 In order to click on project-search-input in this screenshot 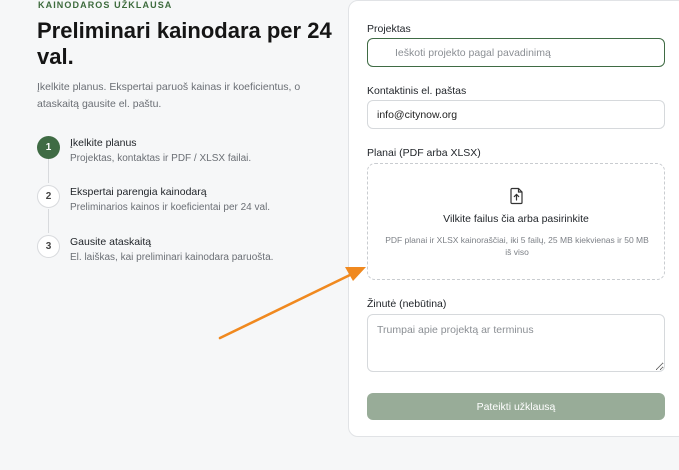, I will do `click(516, 52)`.